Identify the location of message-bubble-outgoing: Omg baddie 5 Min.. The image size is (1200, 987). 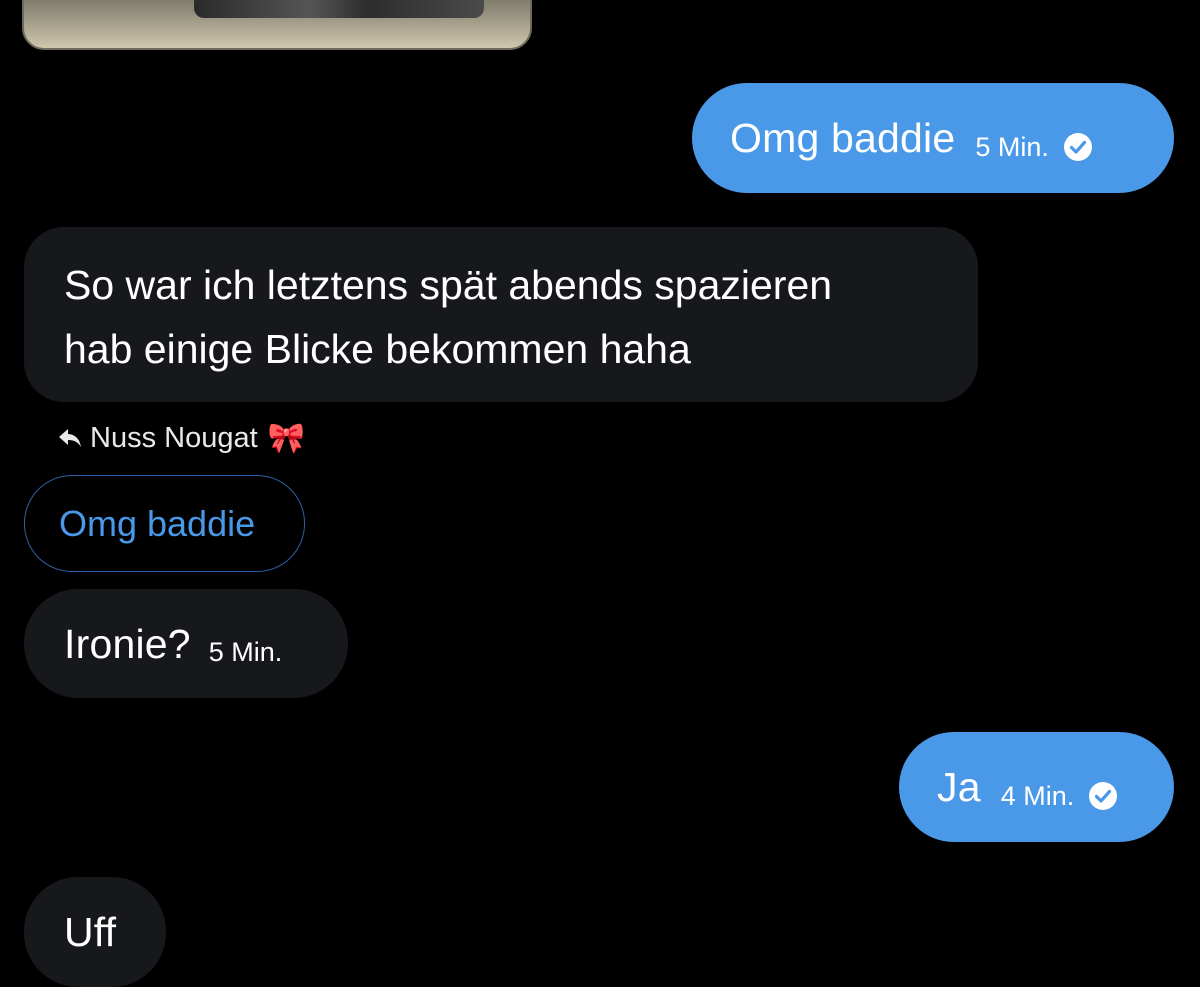
(933, 138).